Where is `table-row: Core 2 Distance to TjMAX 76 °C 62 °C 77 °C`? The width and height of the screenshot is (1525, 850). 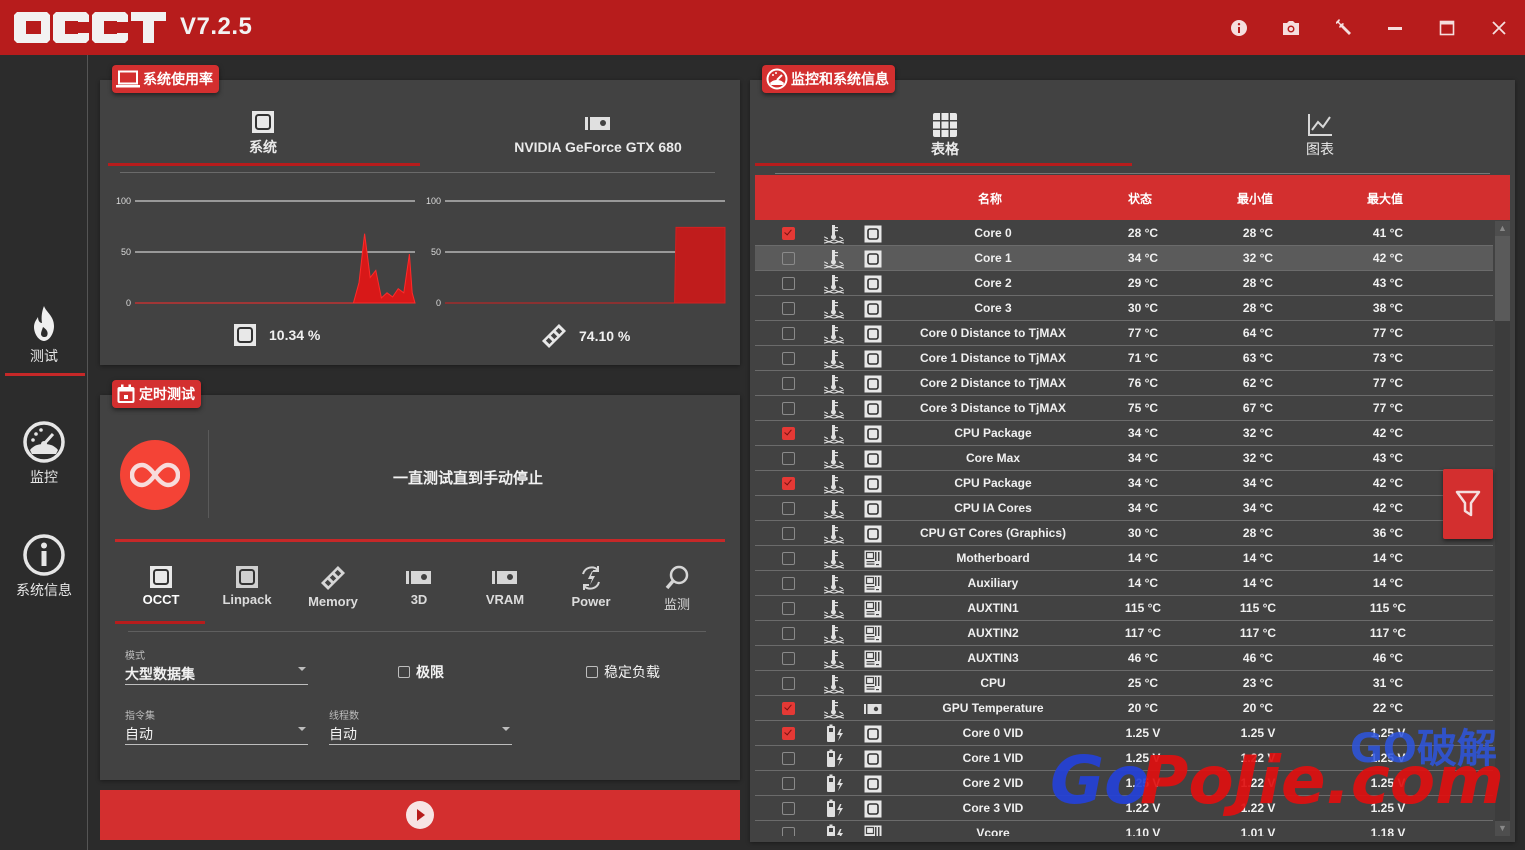 table-row: Core 2 Distance to TjMAX 76 °C 62 °C 77 °C is located at coordinates (1124, 383).